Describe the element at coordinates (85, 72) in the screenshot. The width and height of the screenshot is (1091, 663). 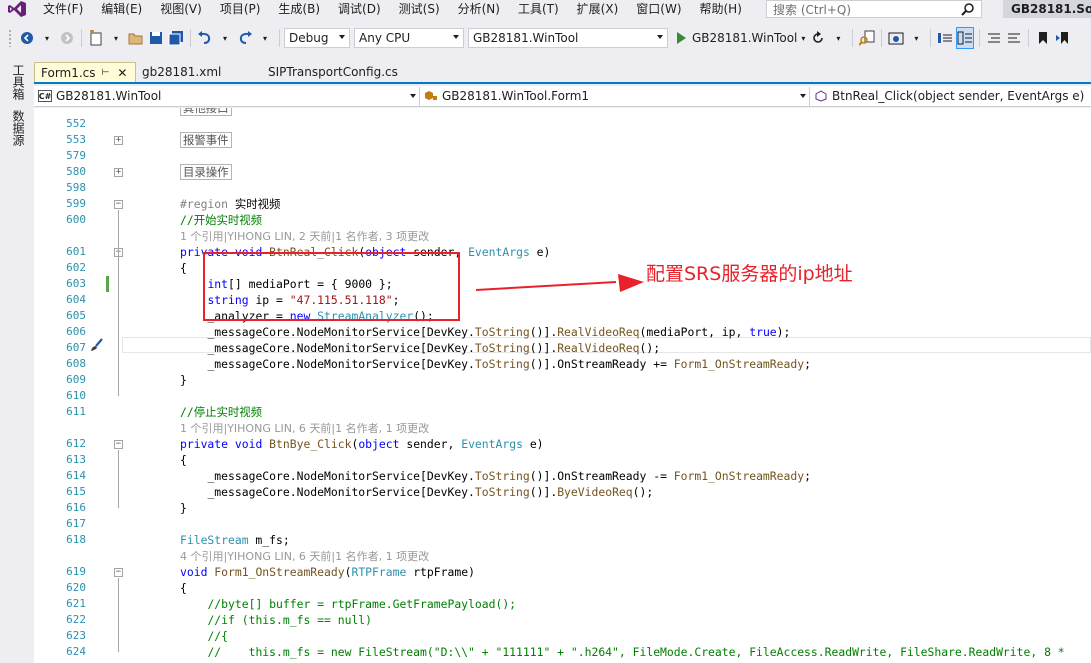
I see `tab-form1-cs: Form1.cs ⊢ ✕` at that location.